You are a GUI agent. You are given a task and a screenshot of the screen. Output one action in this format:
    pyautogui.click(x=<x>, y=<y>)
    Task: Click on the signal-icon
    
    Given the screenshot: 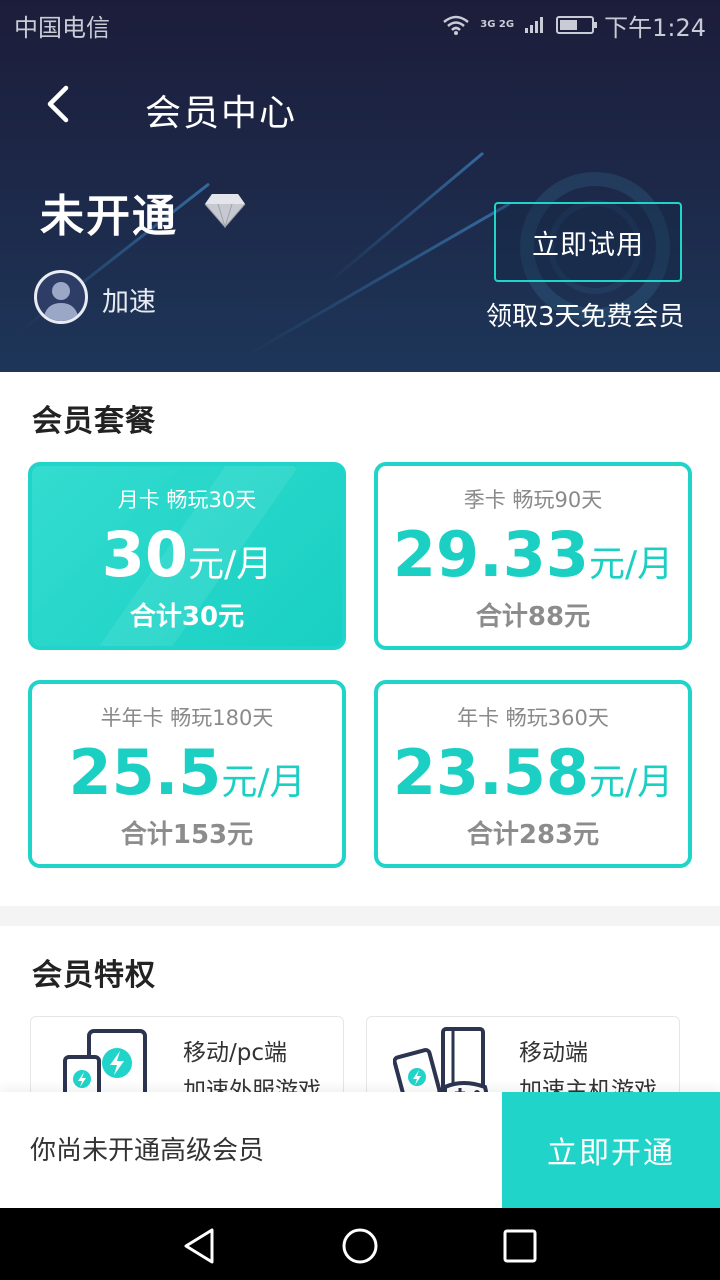 What is the action you would take?
    pyautogui.click(x=534, y=25)
    